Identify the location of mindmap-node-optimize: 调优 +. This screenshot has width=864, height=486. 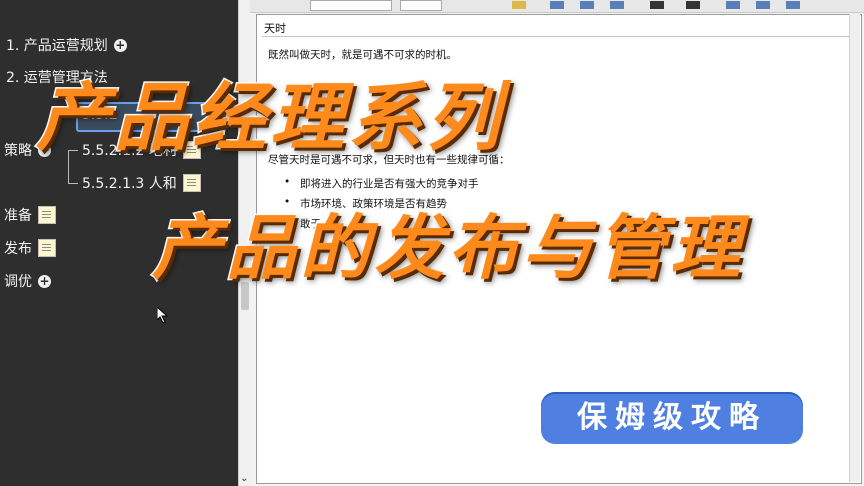
(27, 281).